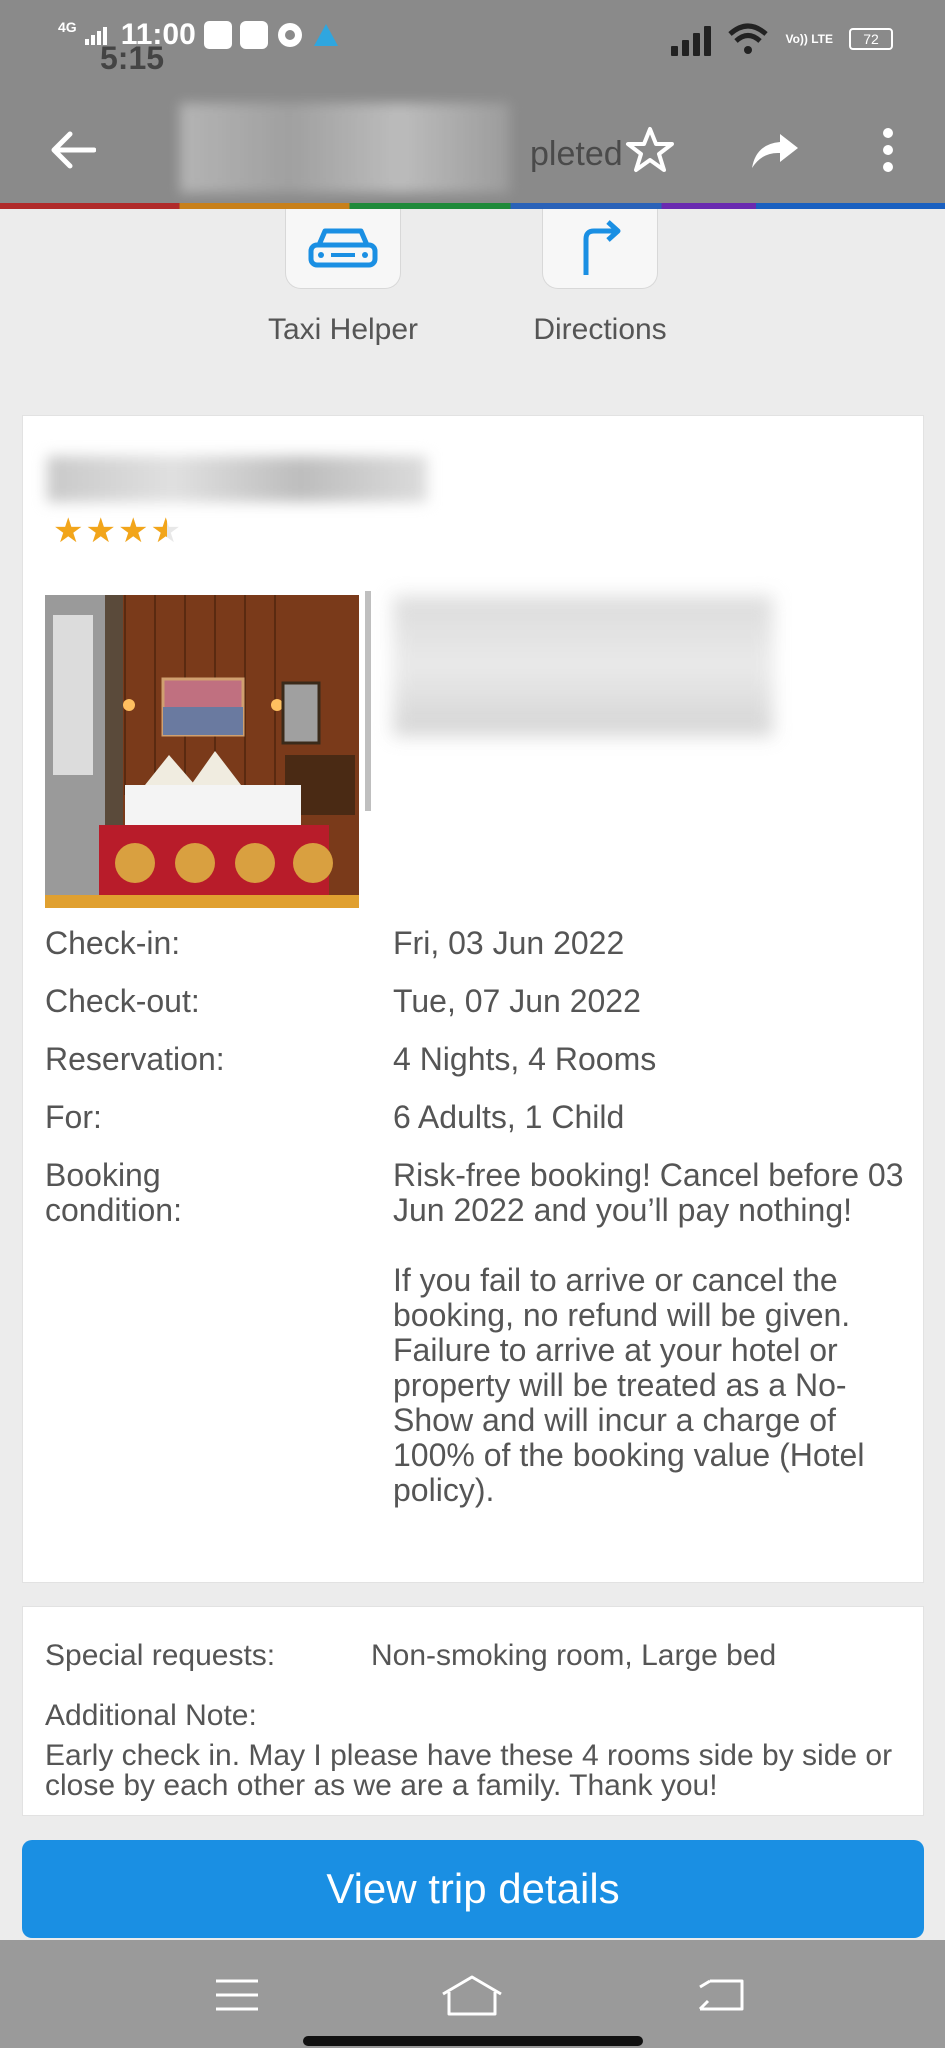  Describe the element at coordinates (122, 1001) in the screenshot. I see `checkout-label: Check-out:` at that location.